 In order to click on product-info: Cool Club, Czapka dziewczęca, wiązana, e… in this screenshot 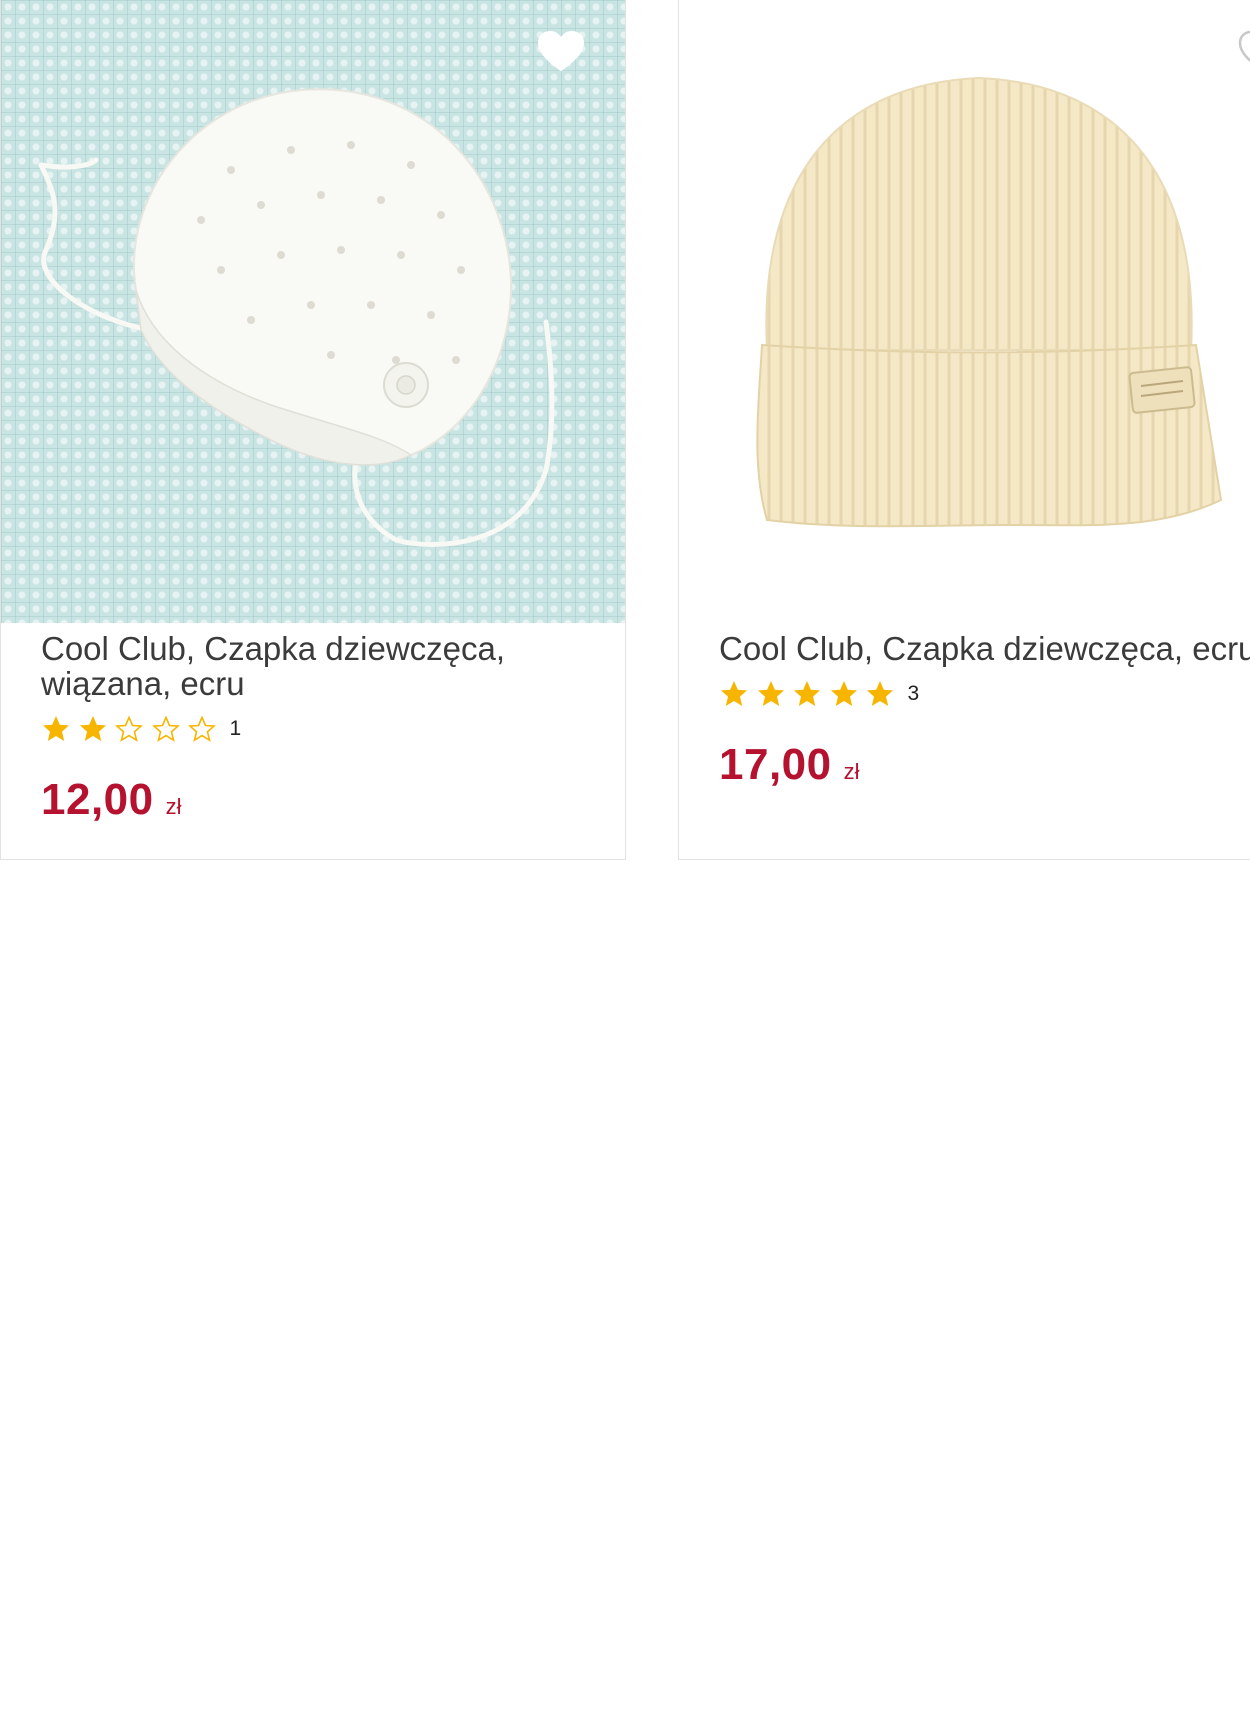, I will do `click(313, 724)`.